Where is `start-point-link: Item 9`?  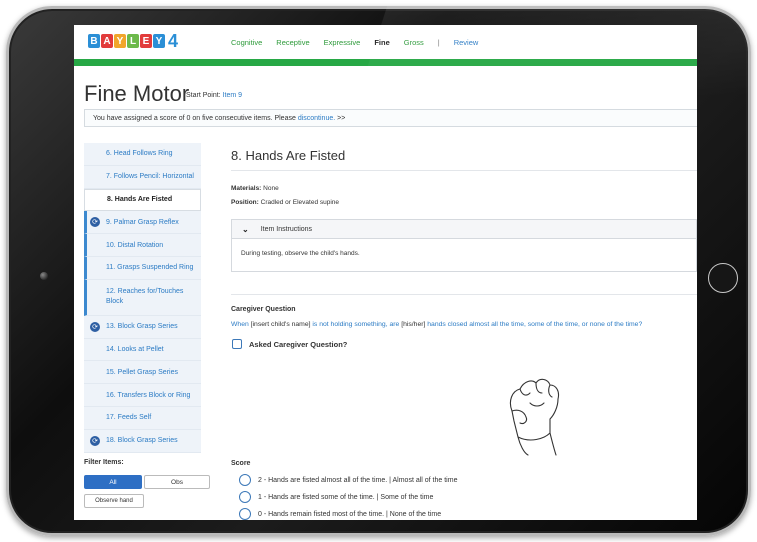
start-point-link: Item 9 is located at coordinates (232, 95).